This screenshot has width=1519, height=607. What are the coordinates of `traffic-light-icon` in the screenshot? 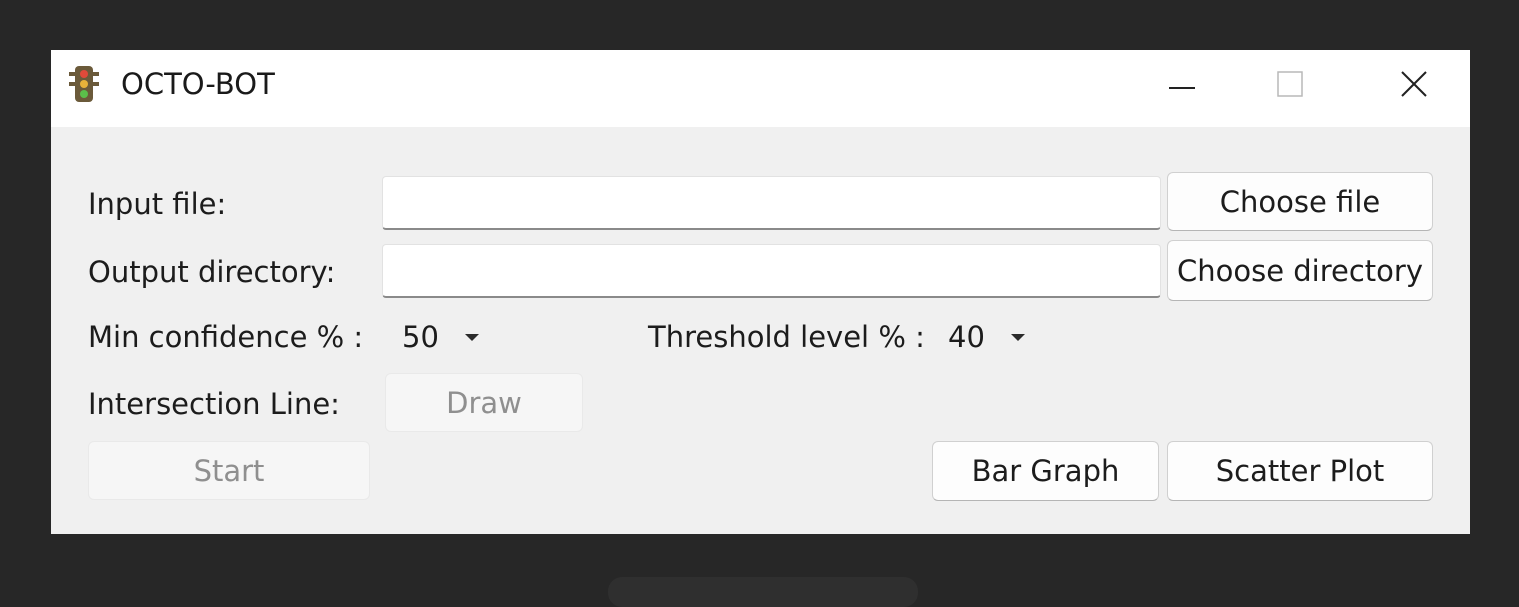 It's located at (84, 84).